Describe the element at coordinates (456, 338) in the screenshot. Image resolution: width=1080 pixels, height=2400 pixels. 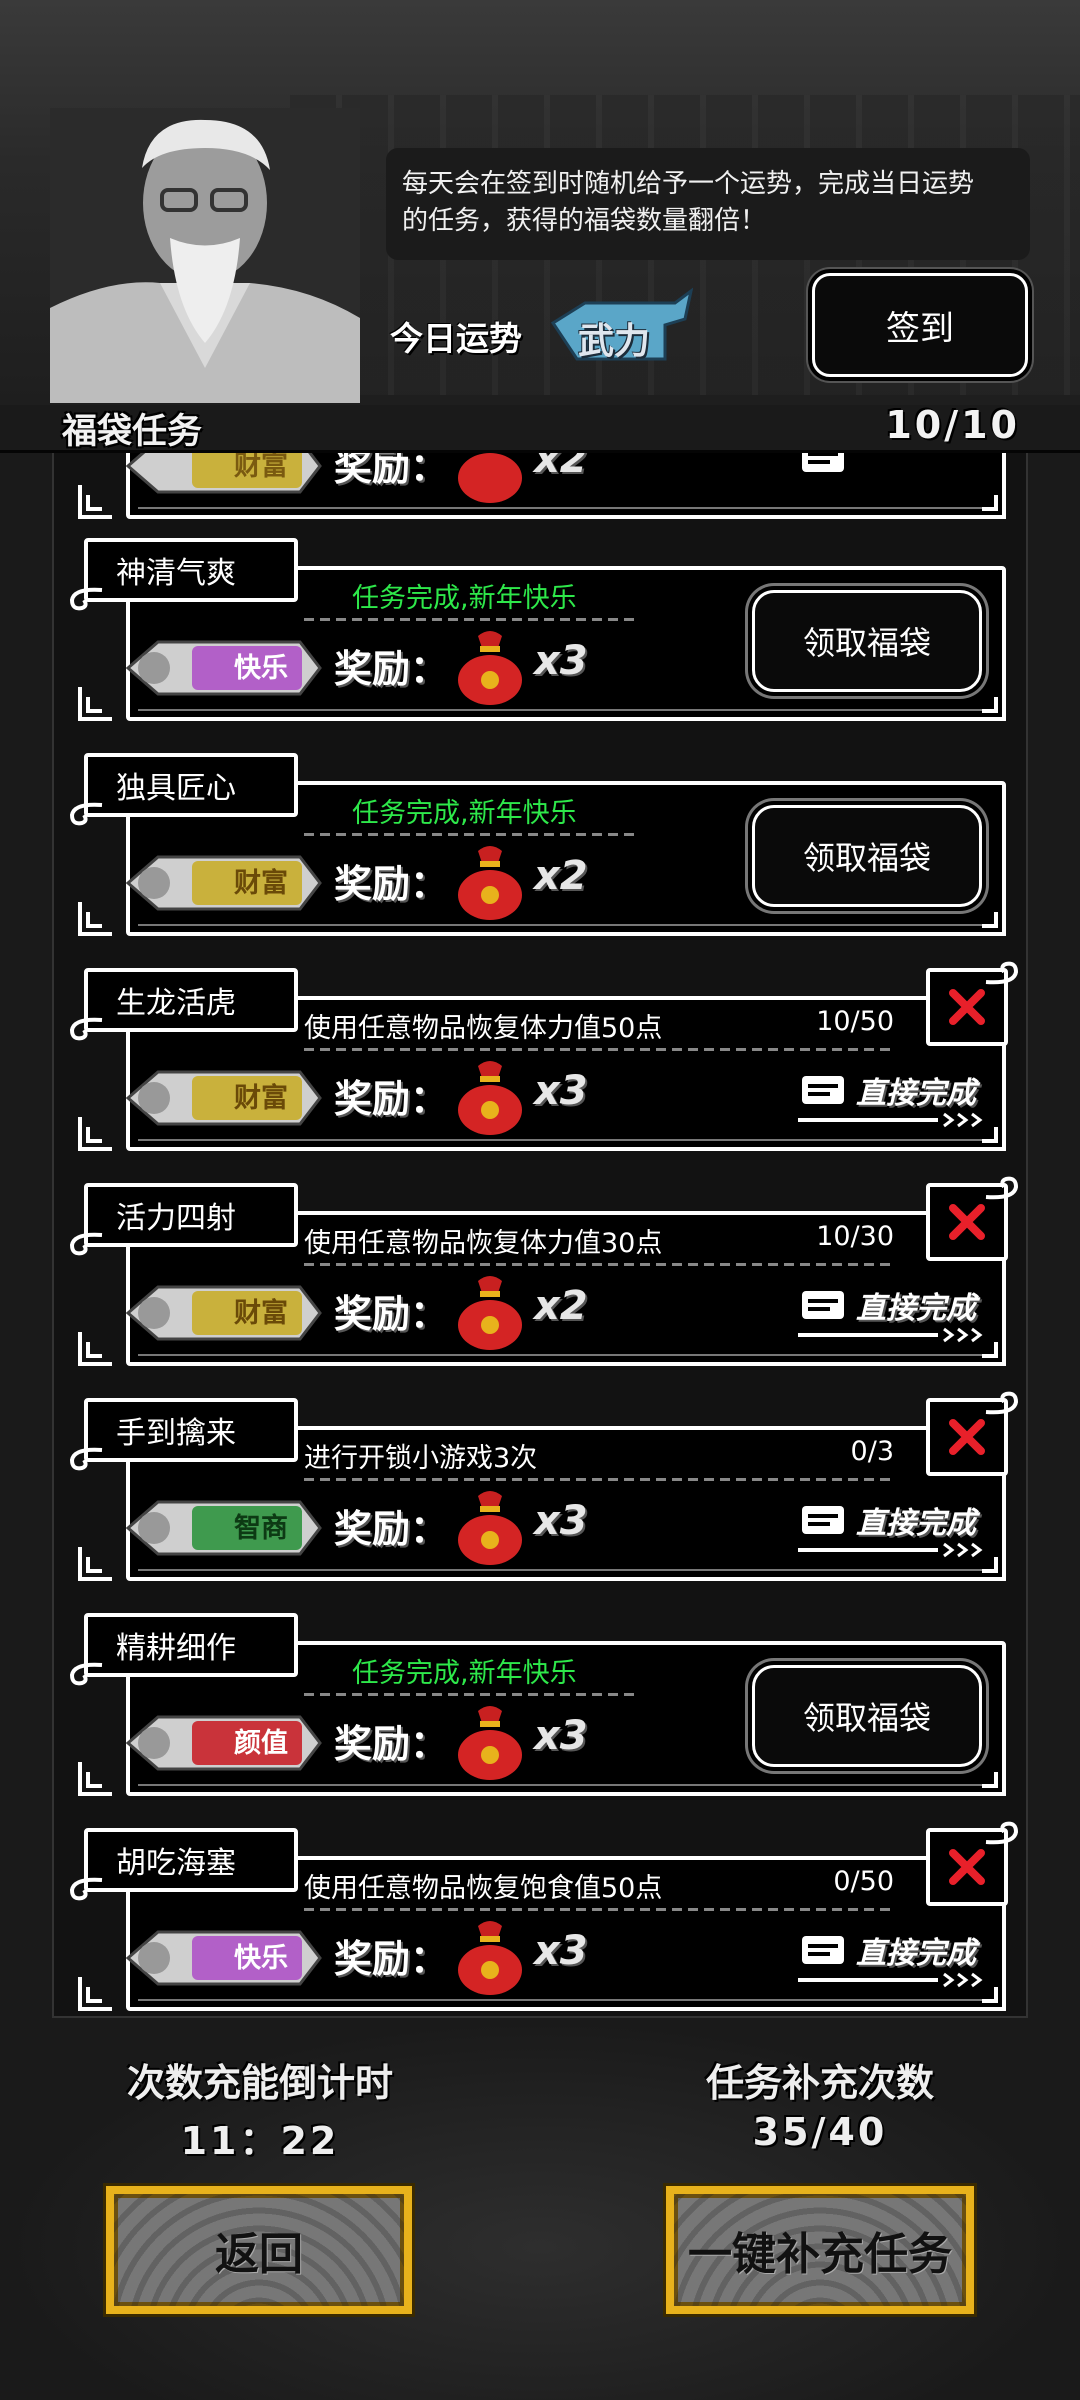
I see `fortune-label: 今日运势` at that location.